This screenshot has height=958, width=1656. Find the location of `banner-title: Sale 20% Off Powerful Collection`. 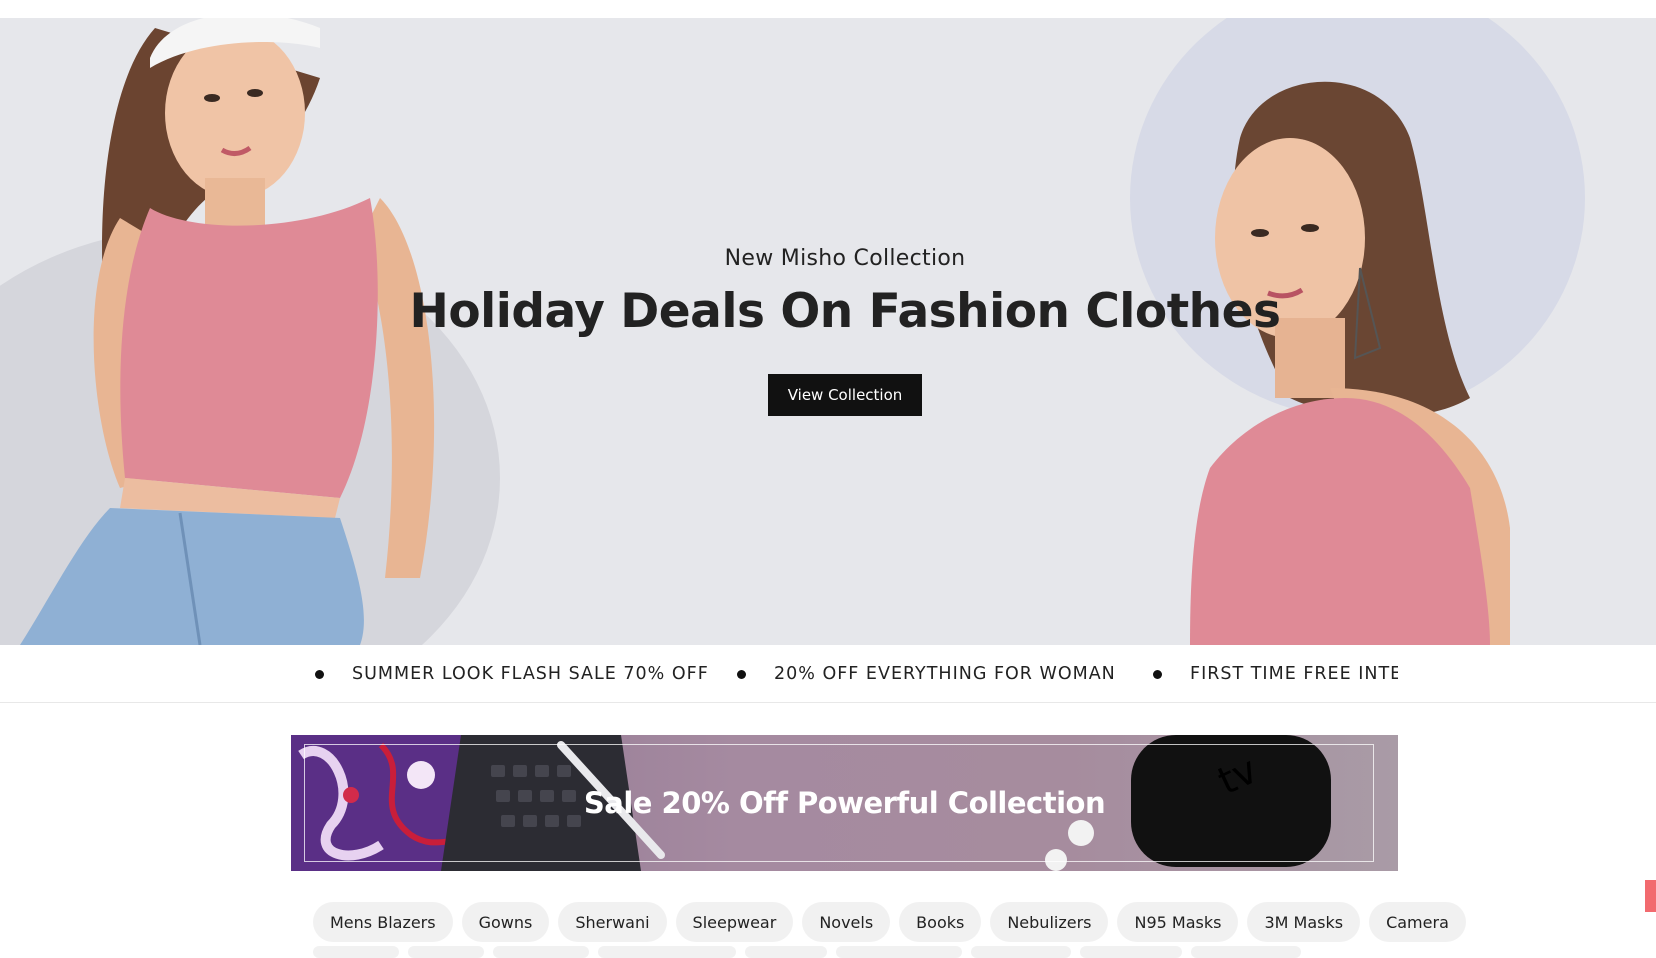

banner-title: Sale 20% Off Powerful Collection is located at coordinates (844, 803).